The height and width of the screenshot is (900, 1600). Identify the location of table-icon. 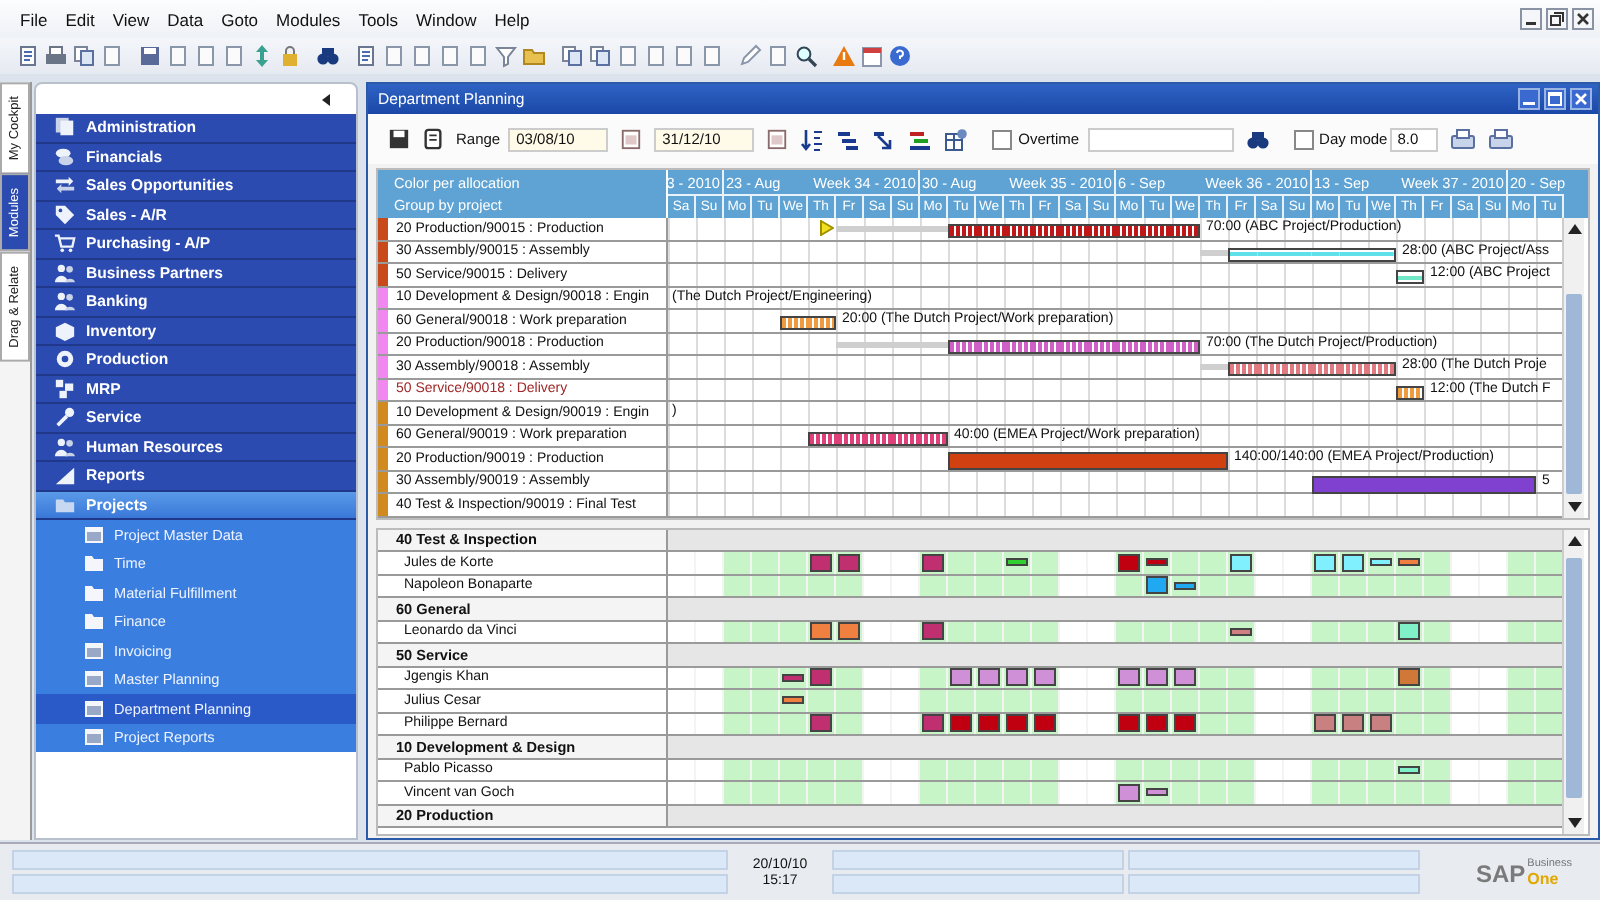
(956, 139).